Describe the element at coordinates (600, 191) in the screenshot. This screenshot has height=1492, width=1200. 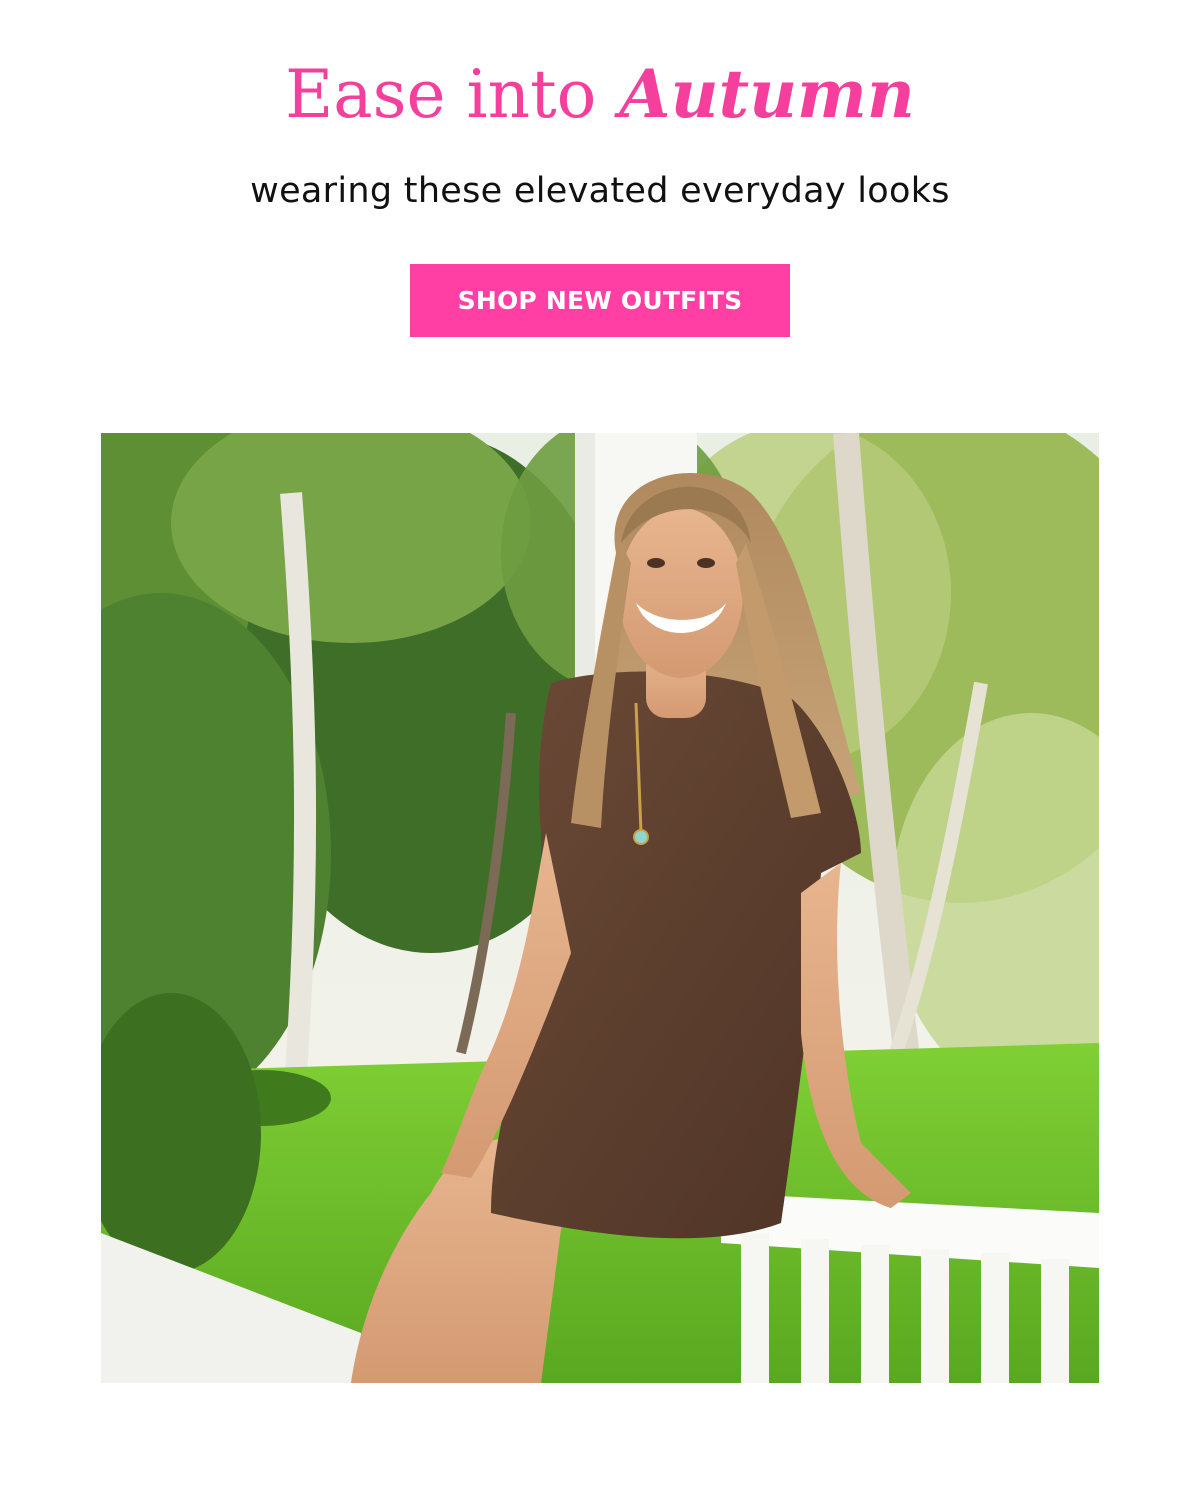
I see `subheadline: wearing these elevated everyday looks` at that location.